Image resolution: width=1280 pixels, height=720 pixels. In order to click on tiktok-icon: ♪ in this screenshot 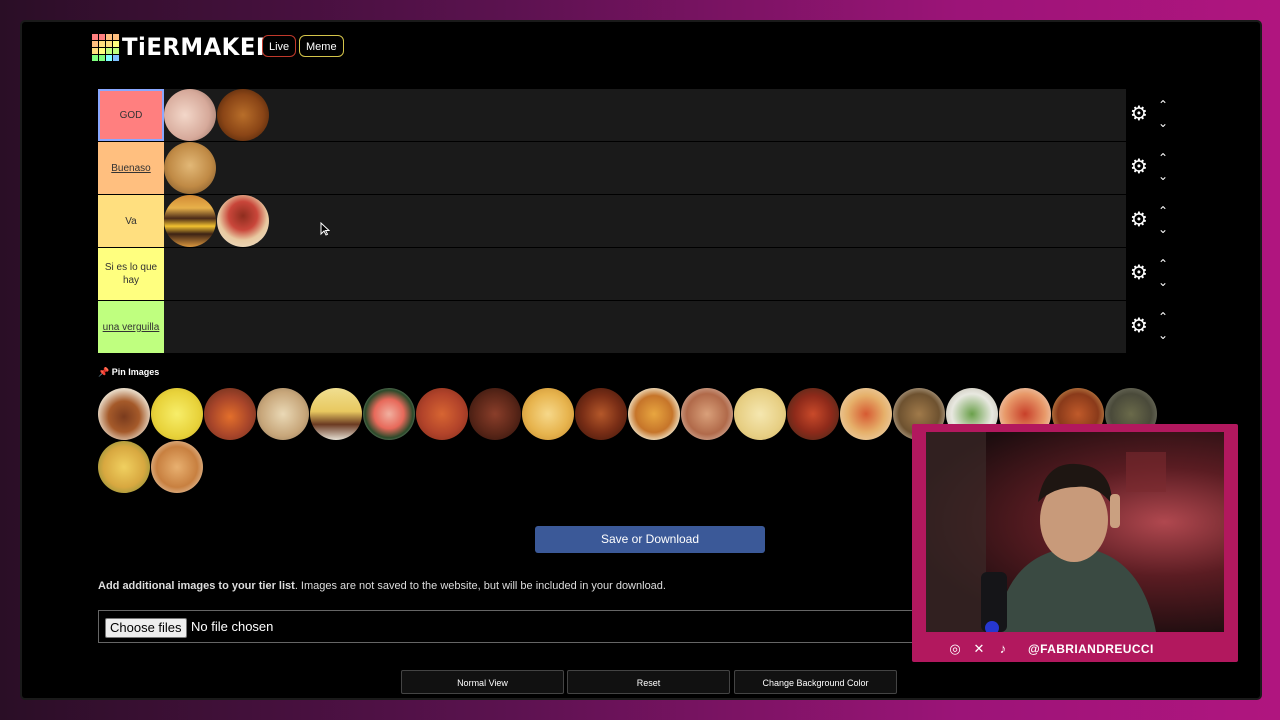, I will do `click(1003, 648)`.